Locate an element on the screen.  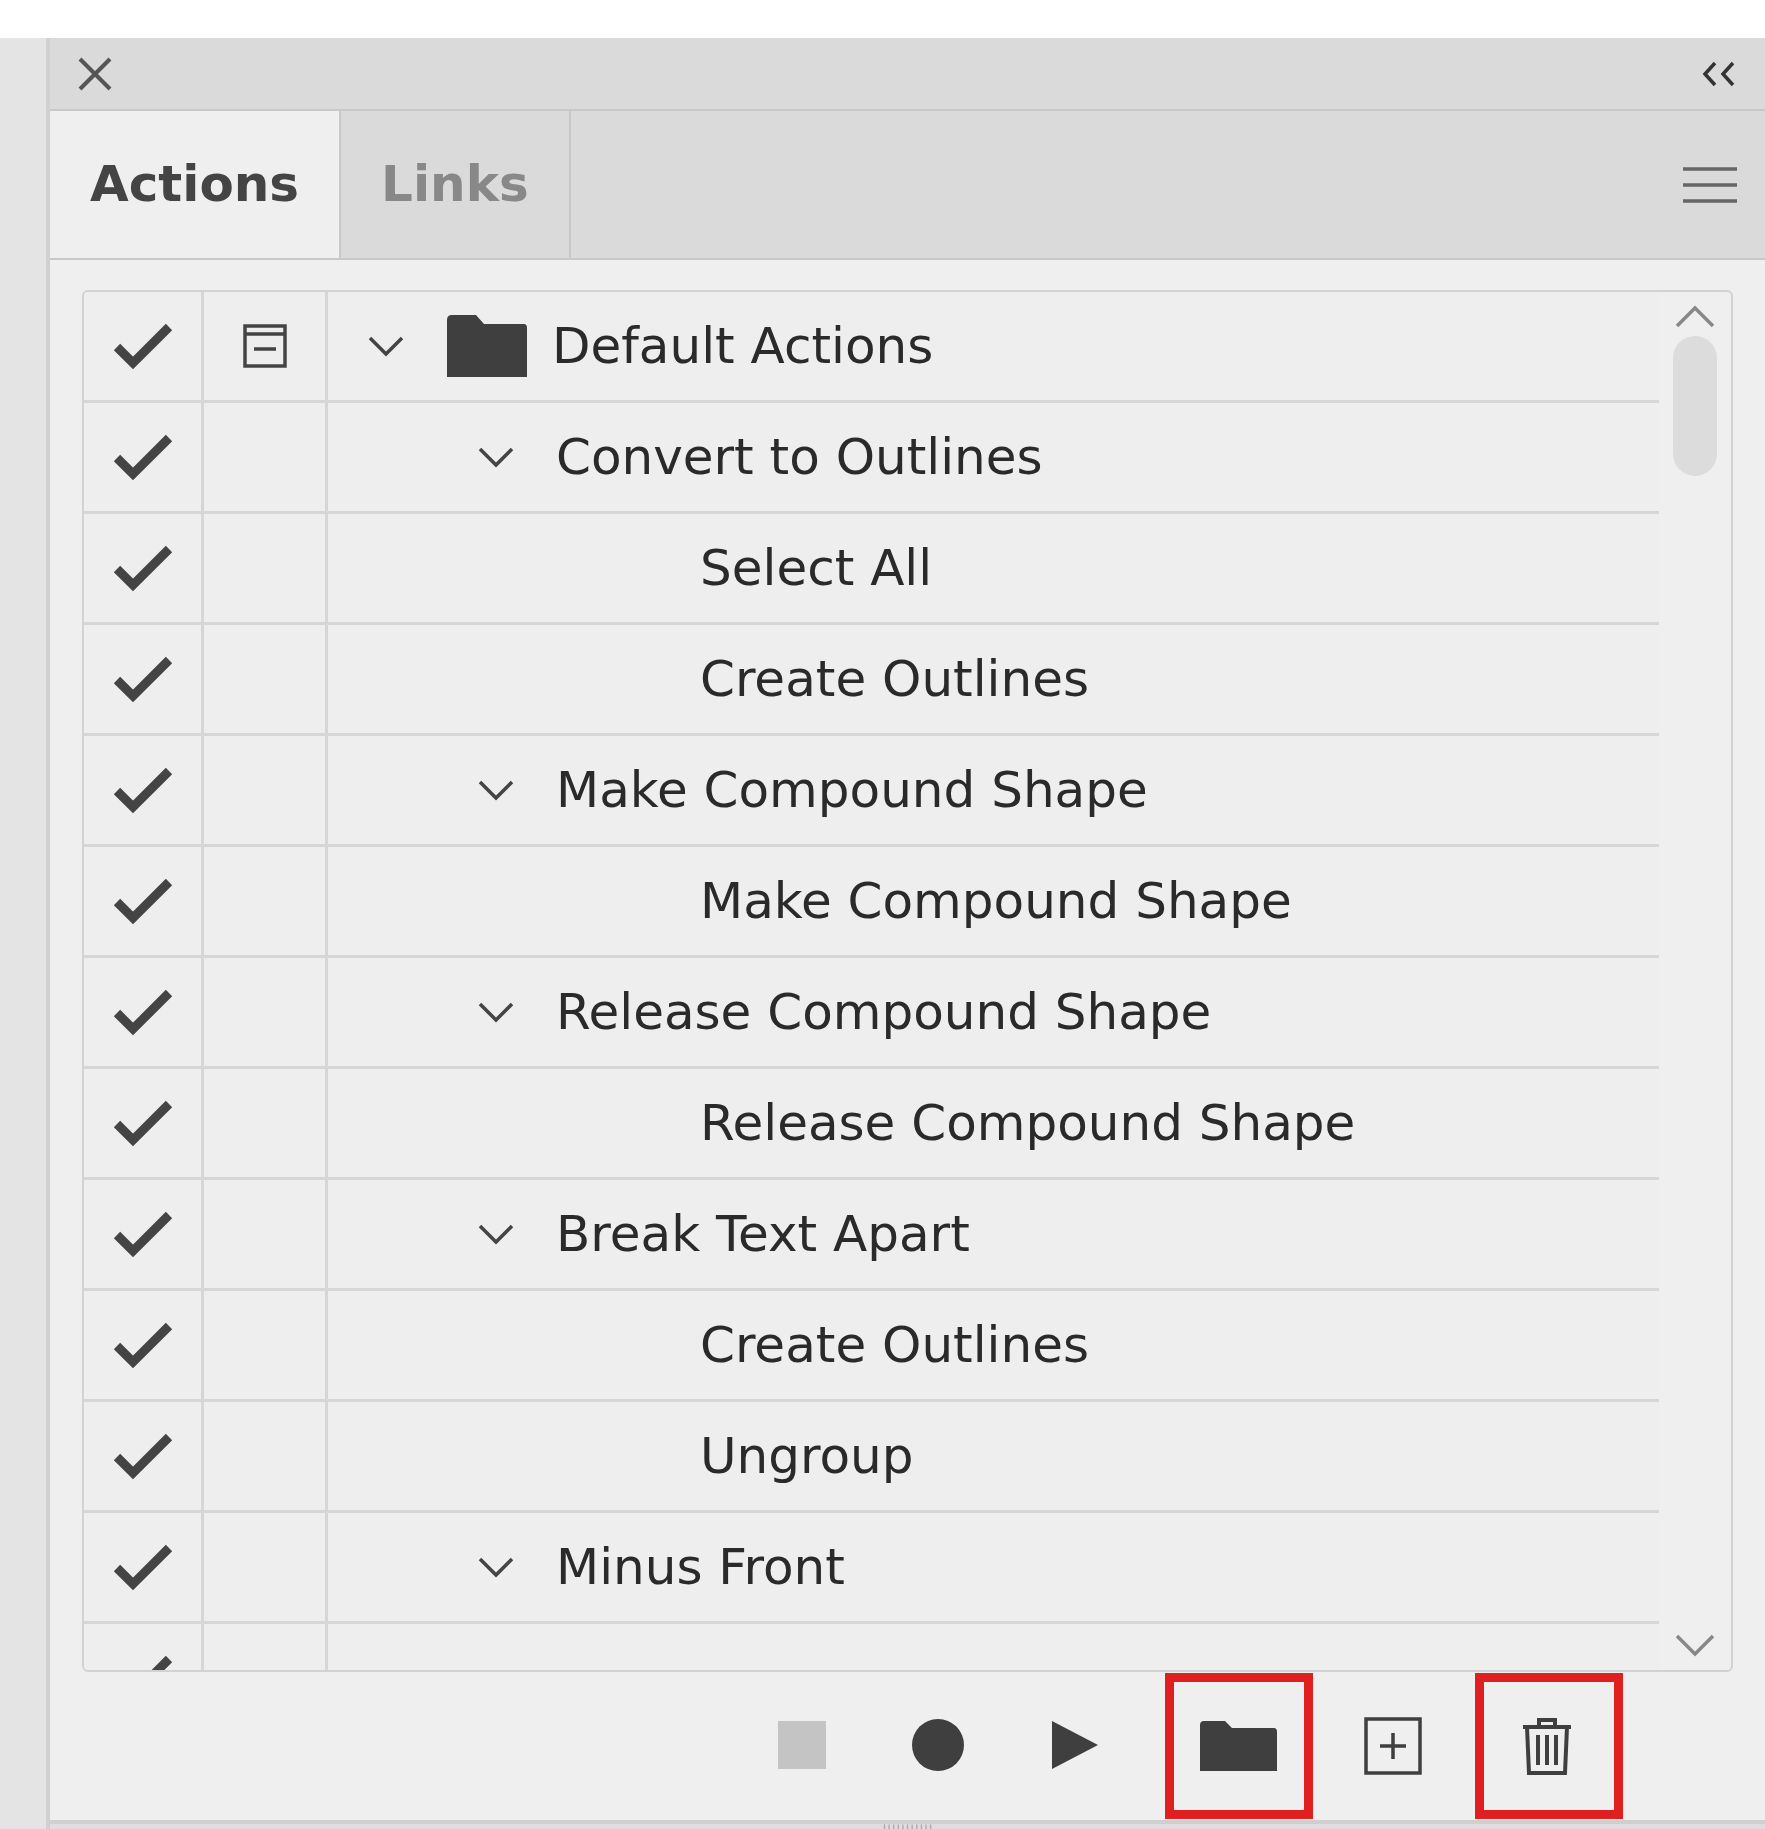
dialog-toggle-icon is located at coordinates (264, 346).